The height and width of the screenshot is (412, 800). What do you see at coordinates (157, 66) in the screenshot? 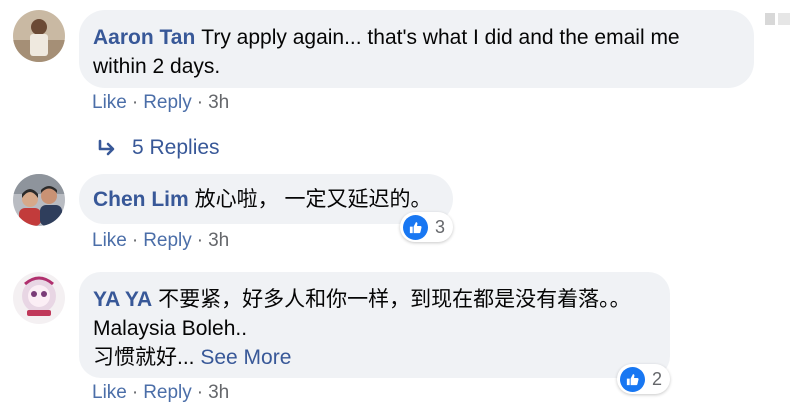
I see `comment-text: within 2 days.` at bounding box center [157, 66].